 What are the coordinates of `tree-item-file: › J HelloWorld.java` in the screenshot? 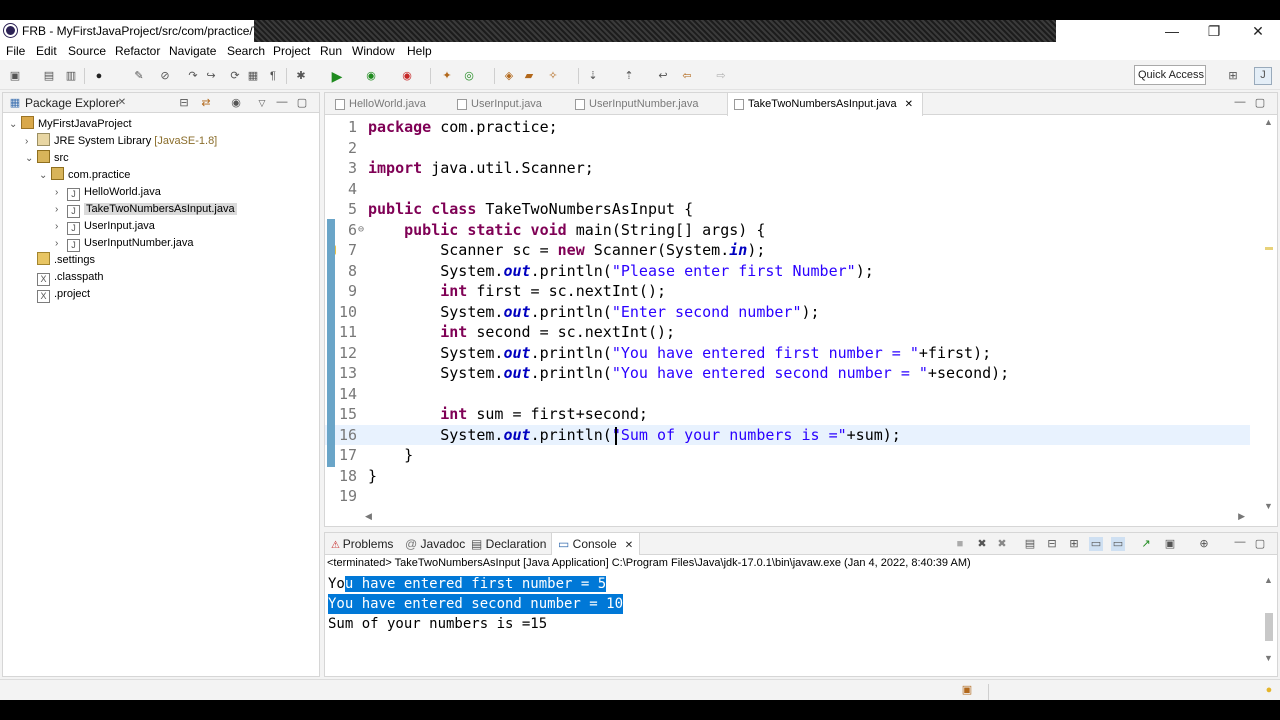 It's located at (108, 192).